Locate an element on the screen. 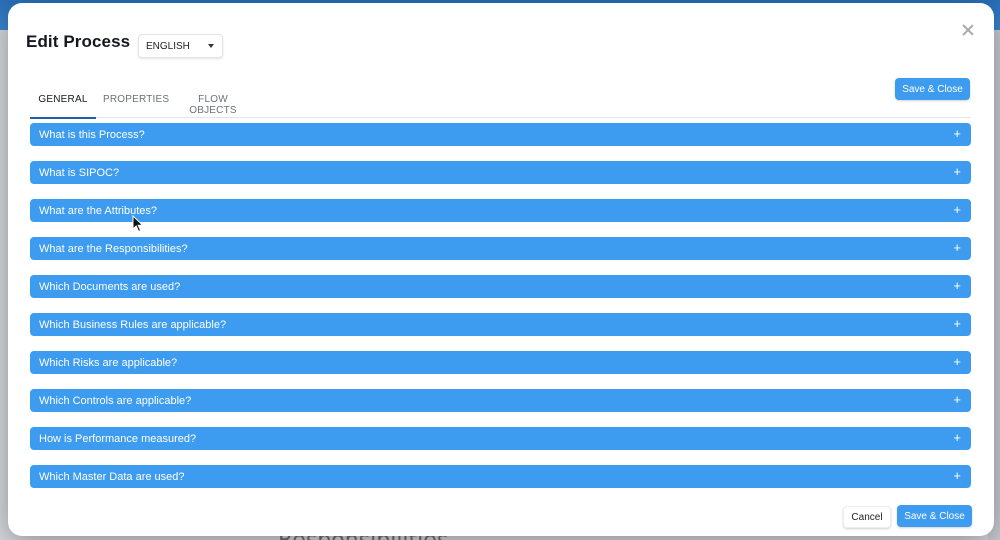 This screenshot has width=1000, height=540. accordion-item-risks: Which Risks are applicable? + is located at coordinates (500, 362).